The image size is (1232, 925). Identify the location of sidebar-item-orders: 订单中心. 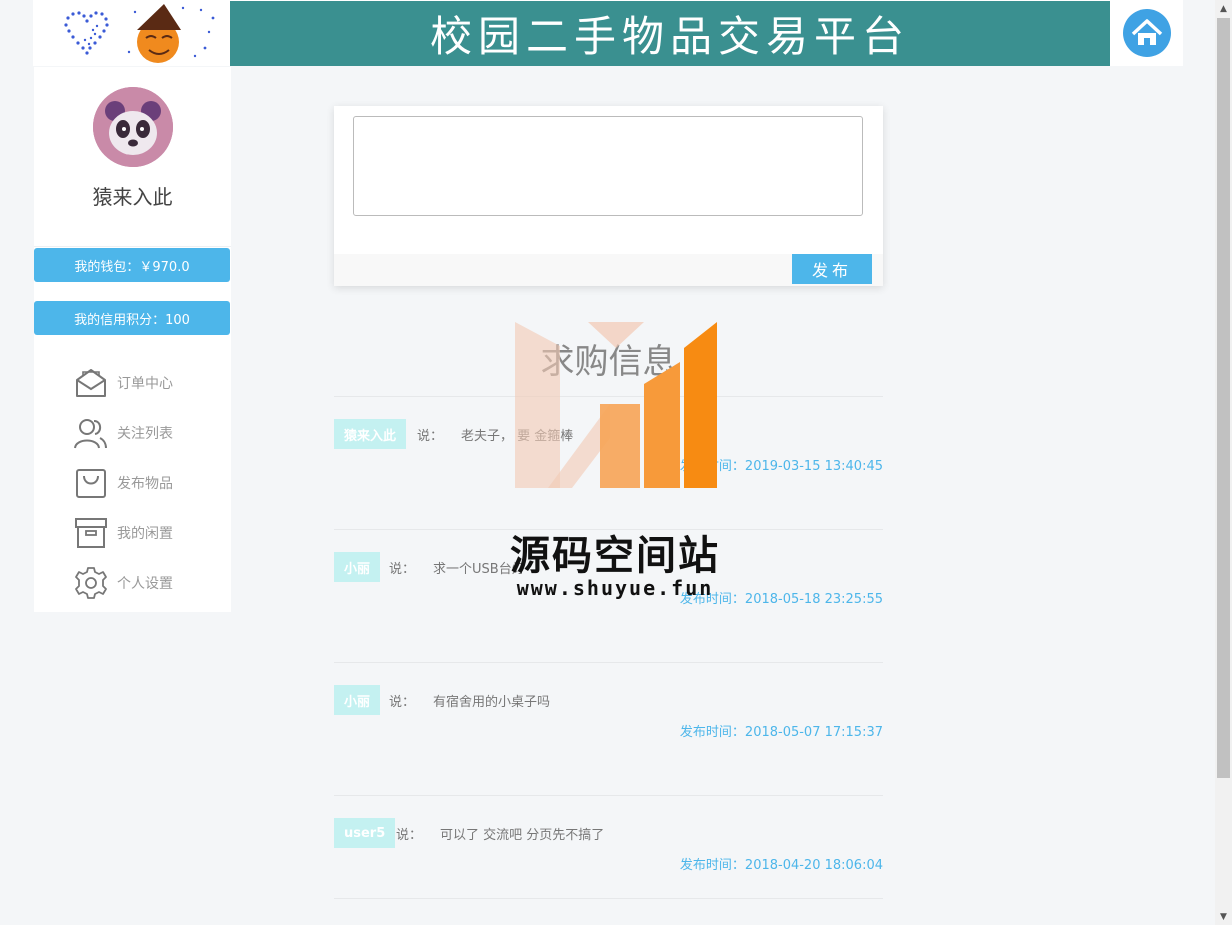
(149, 383).